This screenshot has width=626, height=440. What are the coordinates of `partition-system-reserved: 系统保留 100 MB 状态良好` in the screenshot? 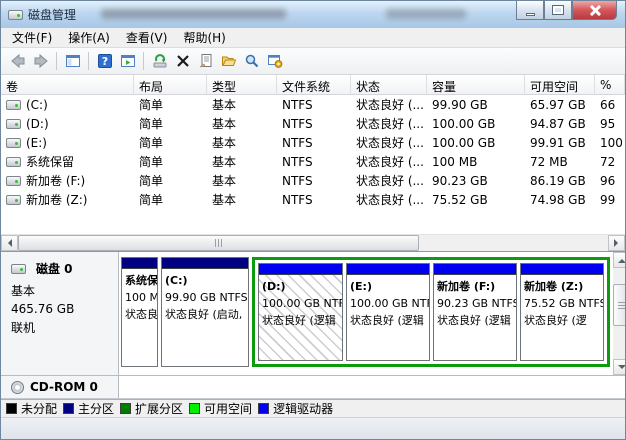 It's located at (139, 312).